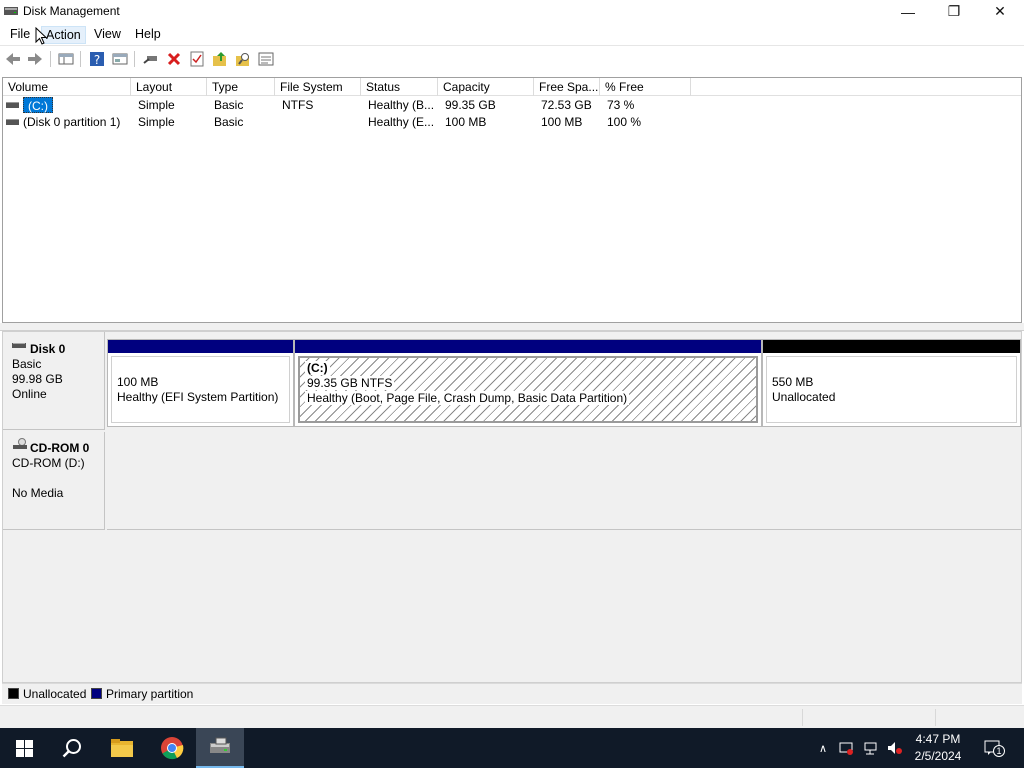  What do you see at coordinates (645, 87) in the screenshot?
I see `column-percent-free: % Free` at bounding box center [645, 87].